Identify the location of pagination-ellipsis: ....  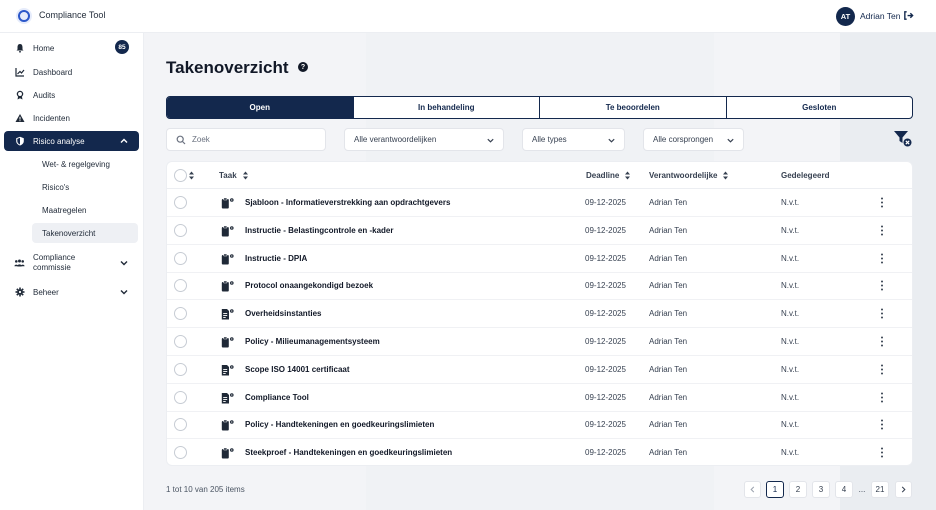
(862, 489).